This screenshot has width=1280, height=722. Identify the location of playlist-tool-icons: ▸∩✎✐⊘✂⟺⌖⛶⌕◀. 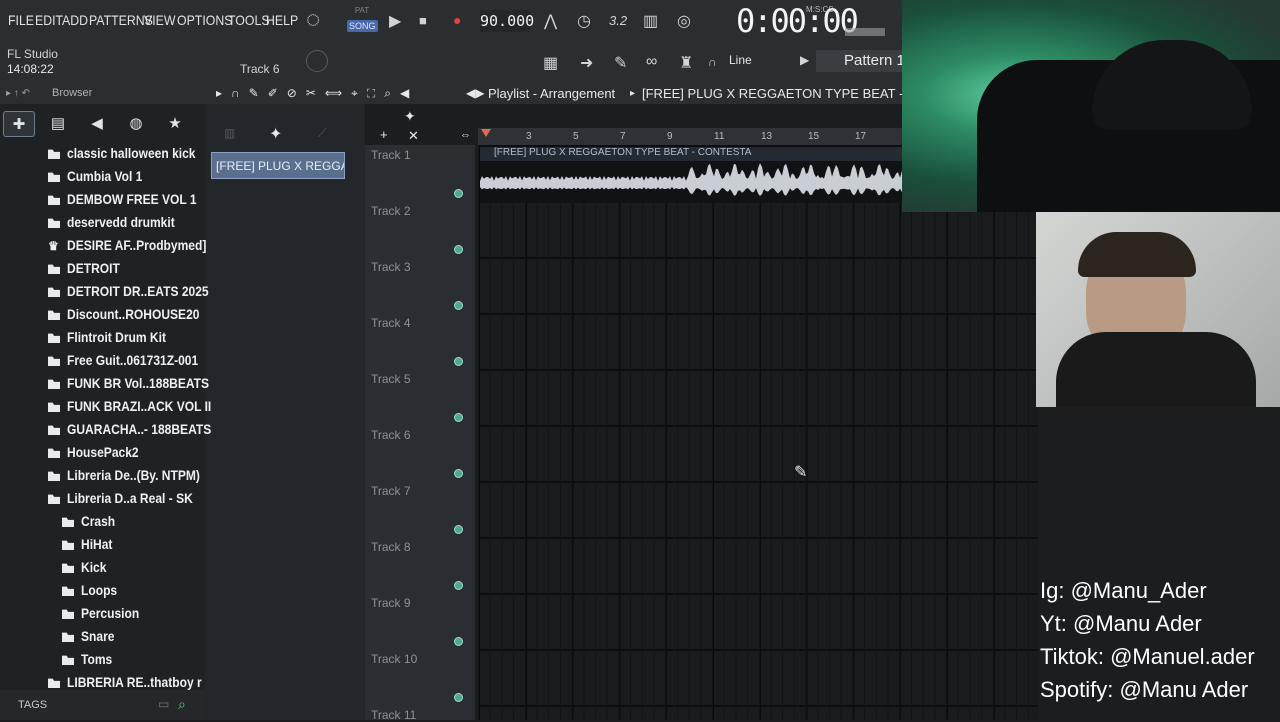
(317, 93).